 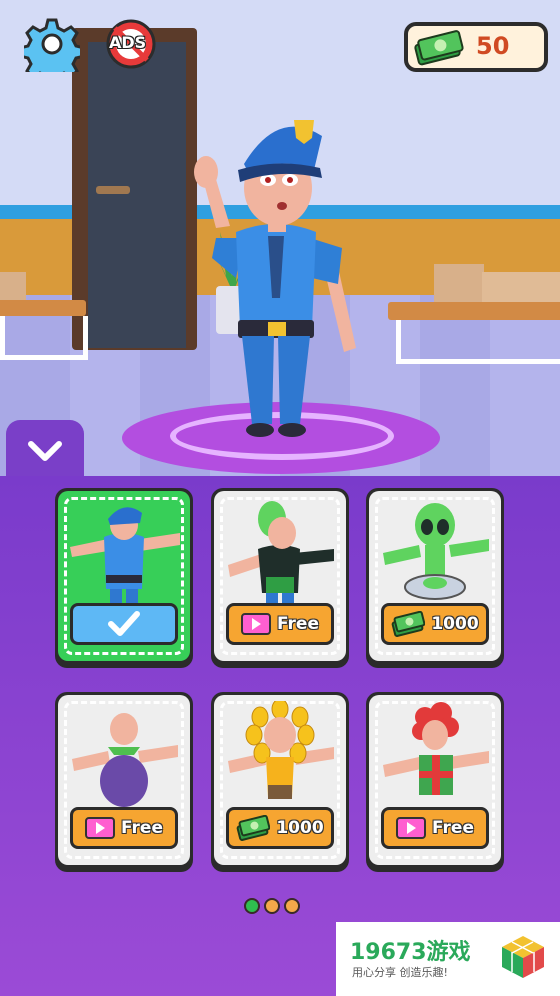 What do you see at coordinates (281, 553) in the screenshot?
I see `alien-hoodie-skin-thumbnail` at bounding box center [281, 553].